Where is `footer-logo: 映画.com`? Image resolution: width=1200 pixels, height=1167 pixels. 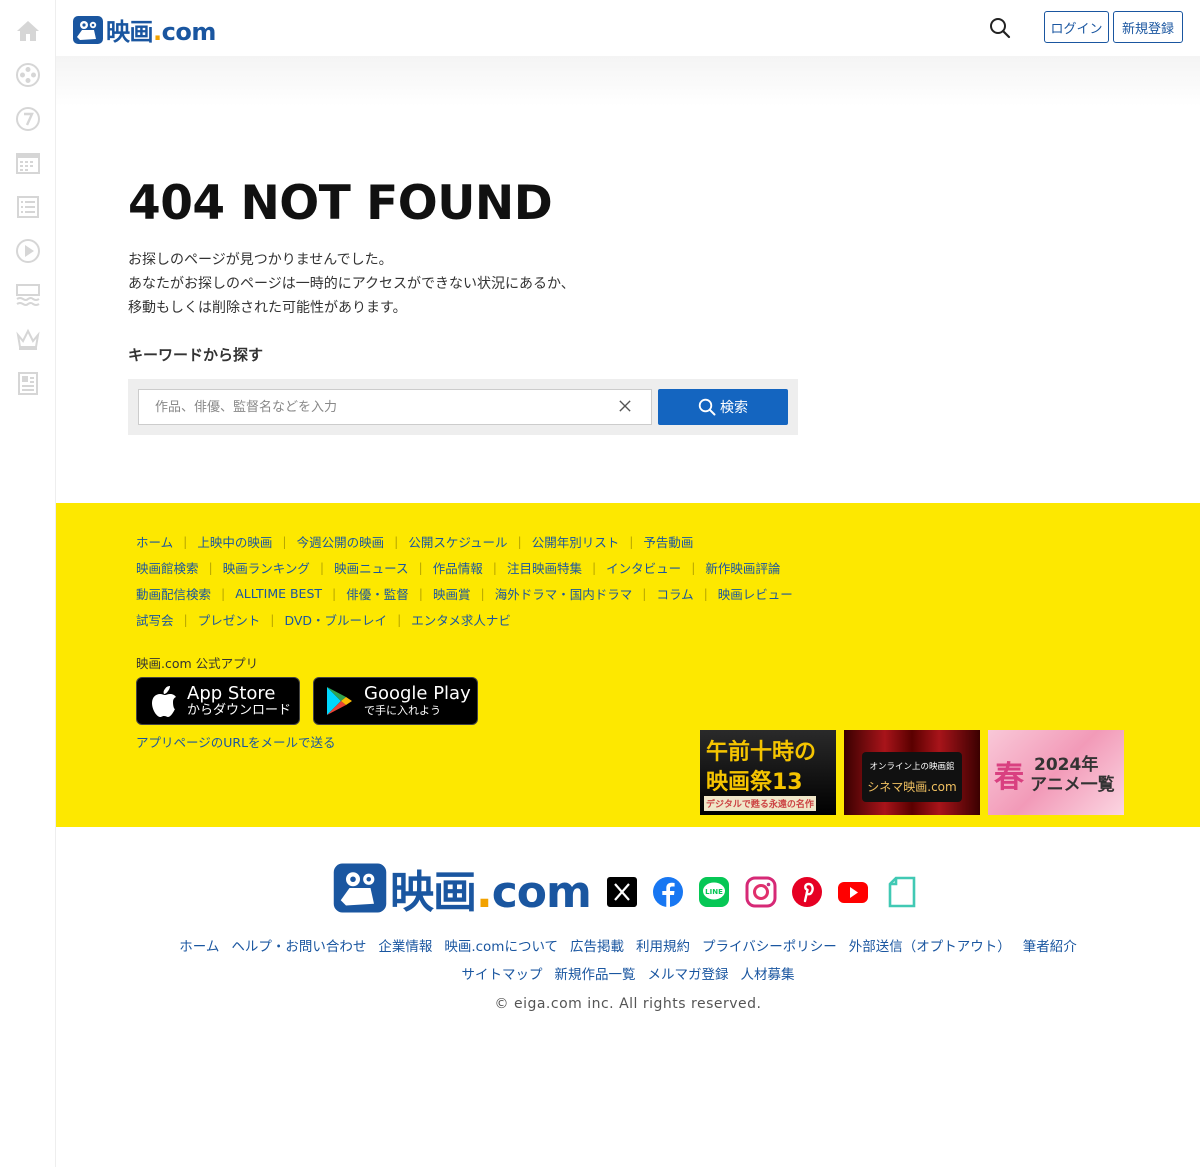
footer-logo: 映画.com is located at coordinates (462, 888).